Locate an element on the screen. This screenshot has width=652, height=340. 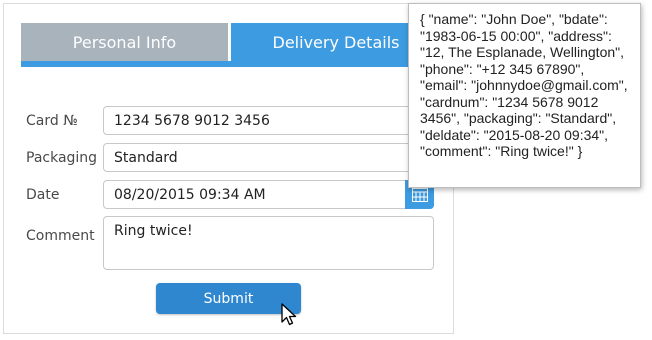
mouse-pointer-icon is located at coordinates (289, 314).